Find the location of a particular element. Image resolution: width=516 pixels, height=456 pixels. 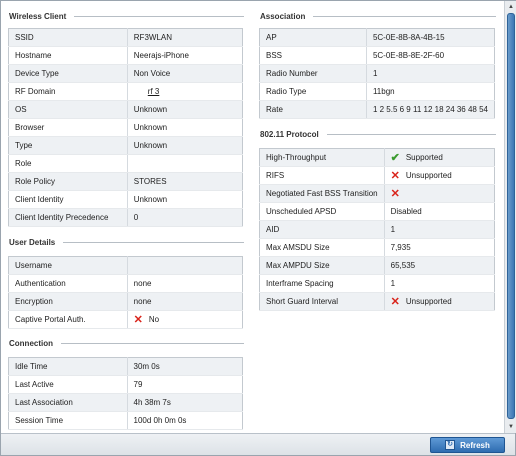

field-value: 11bgn is located at coordinates (383, 91).